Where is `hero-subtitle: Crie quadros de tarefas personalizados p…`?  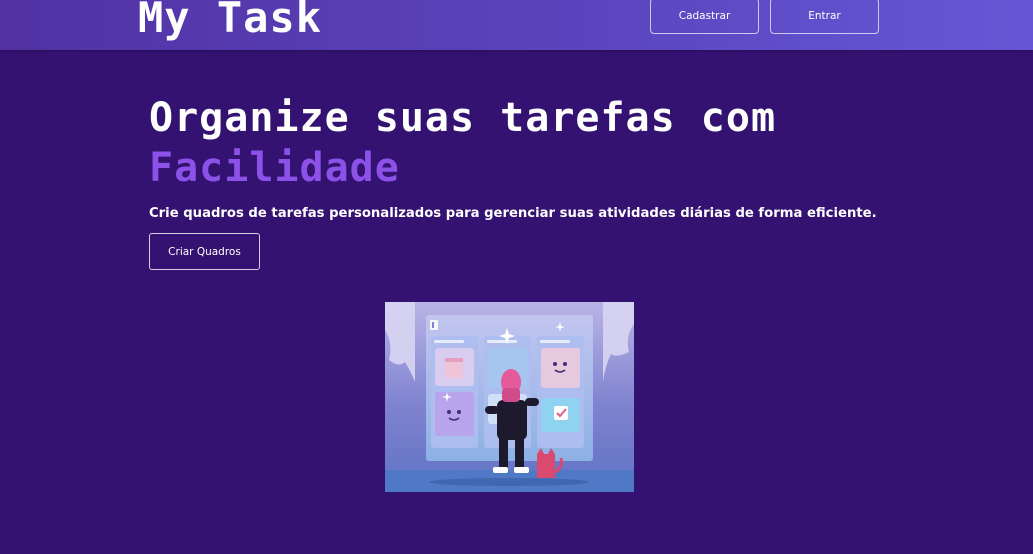
hero-subtitle: Crie quadros de tarefas personalizados p… is located at coordinates (513, 213).